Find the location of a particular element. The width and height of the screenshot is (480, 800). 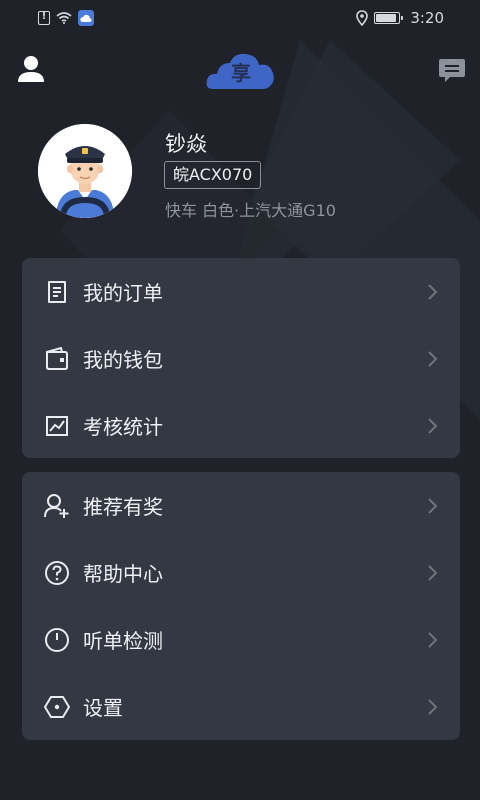

driver-name: 钞焱 is located at coordinates (186, 144).